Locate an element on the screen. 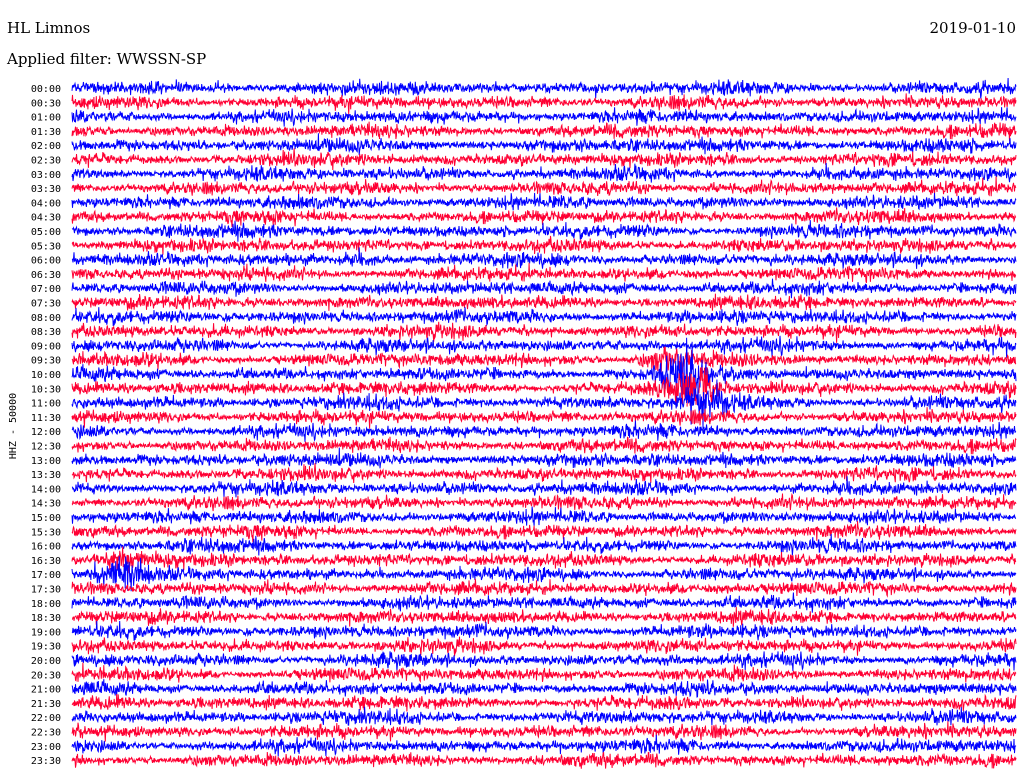 This screenshot has width=1024, height=780. time-tick-label: 09:30 is located at coordinates (46, 361).